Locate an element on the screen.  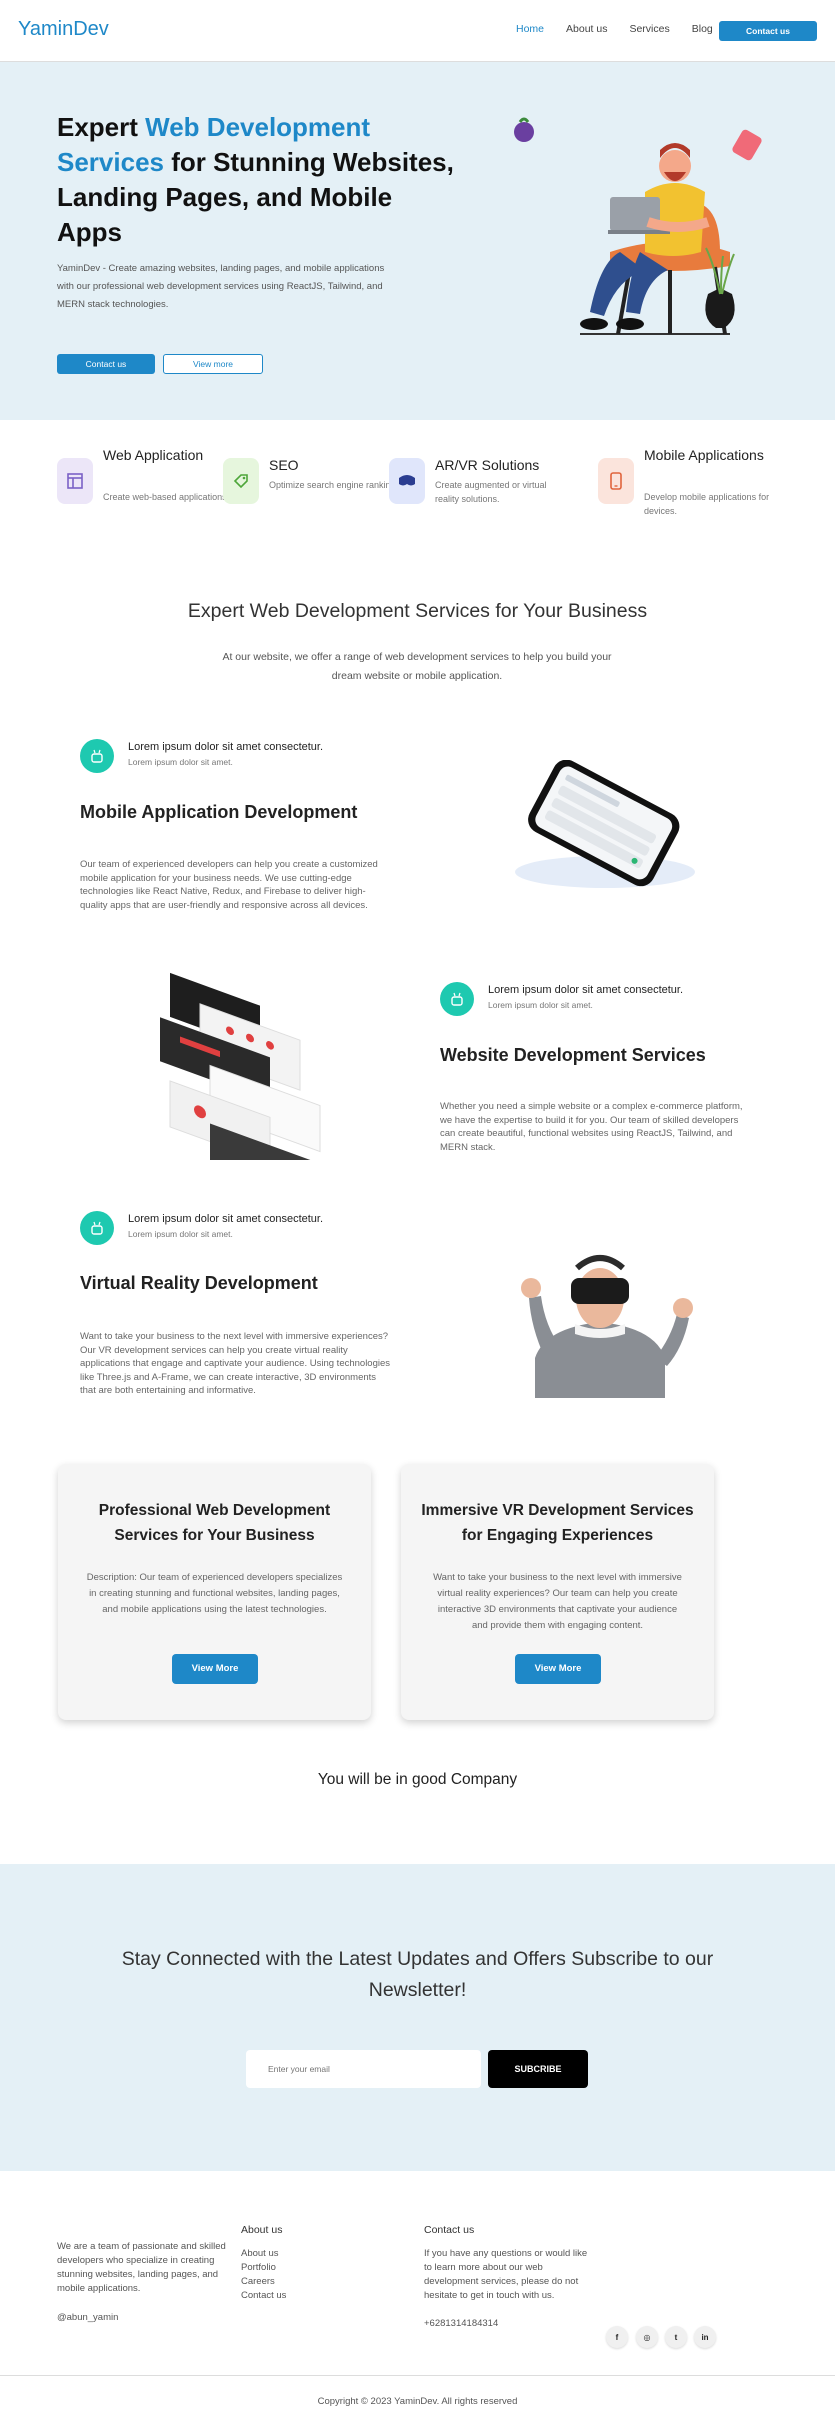
instagram-icon: ◎ is located at coordinates (647, 2337).